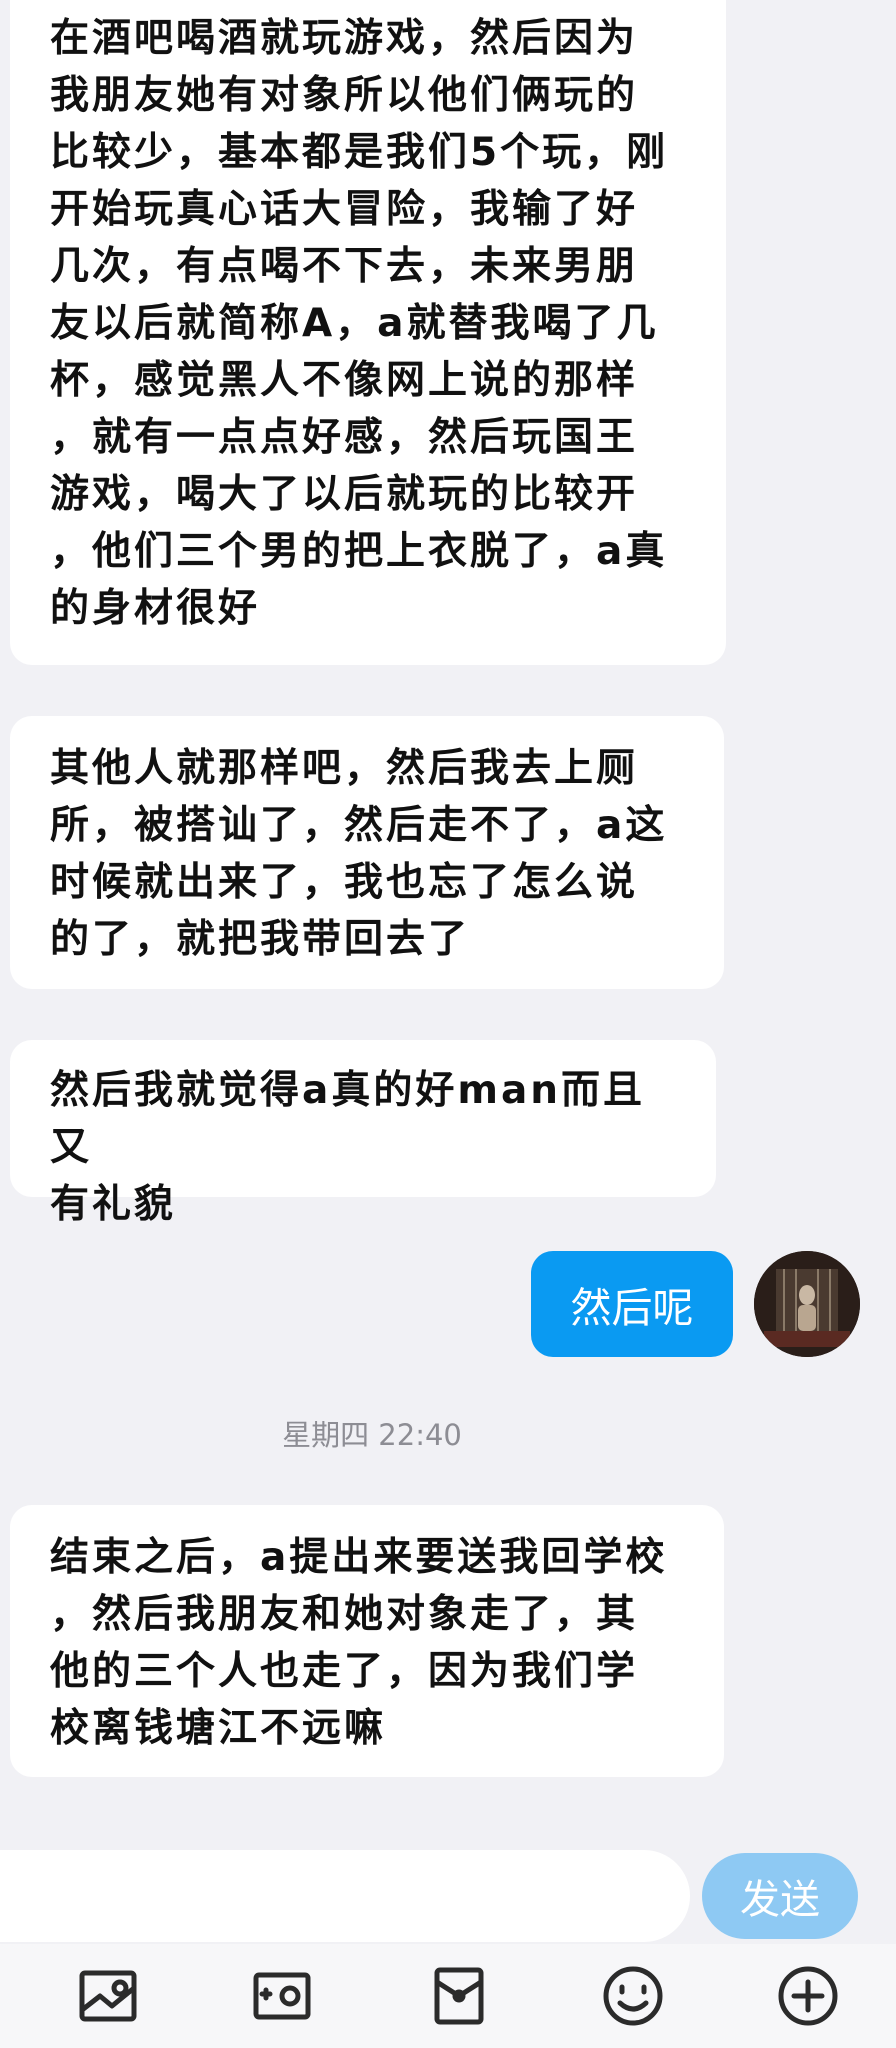  Describe the element at coordinates (633, 1996) in the screenshot. I see `emoji-icon` at that location.